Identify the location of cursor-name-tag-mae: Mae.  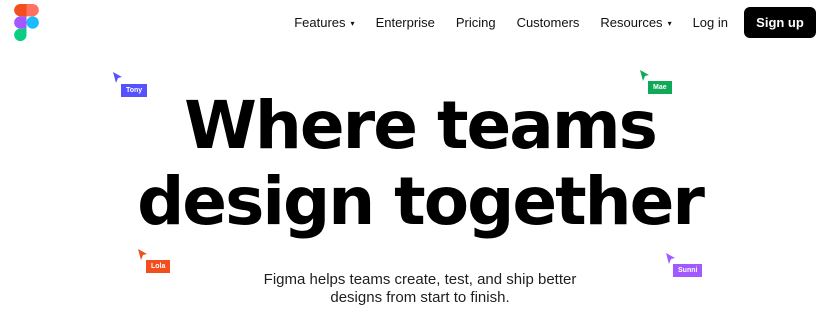
(660, 87).